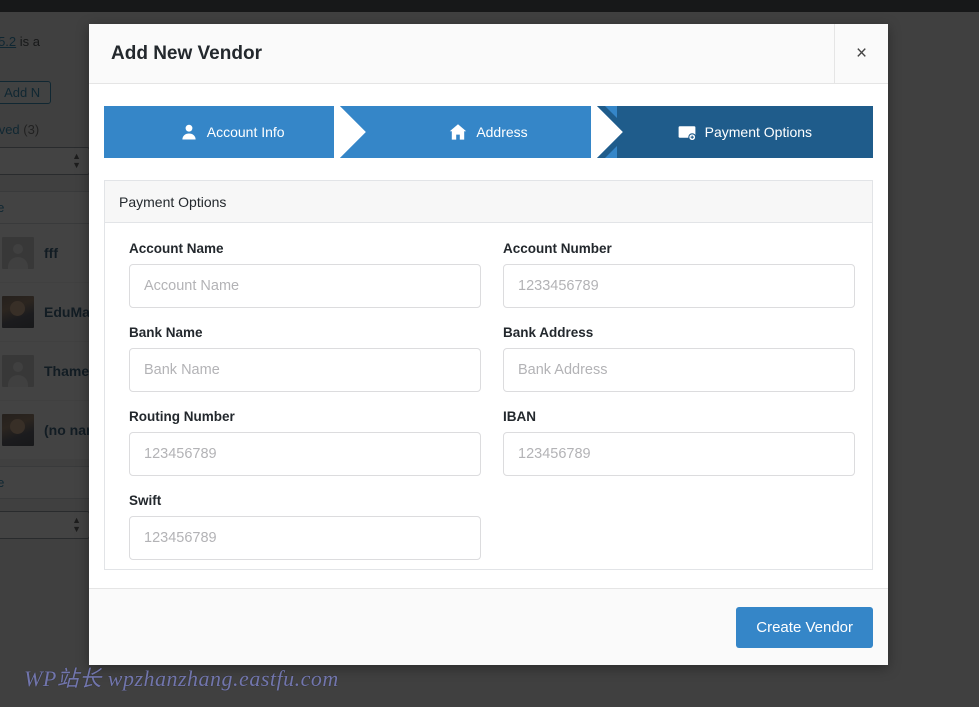 This screenshot has height=707, width=979. I want to click on payment-card-icon, so click(687, 132).